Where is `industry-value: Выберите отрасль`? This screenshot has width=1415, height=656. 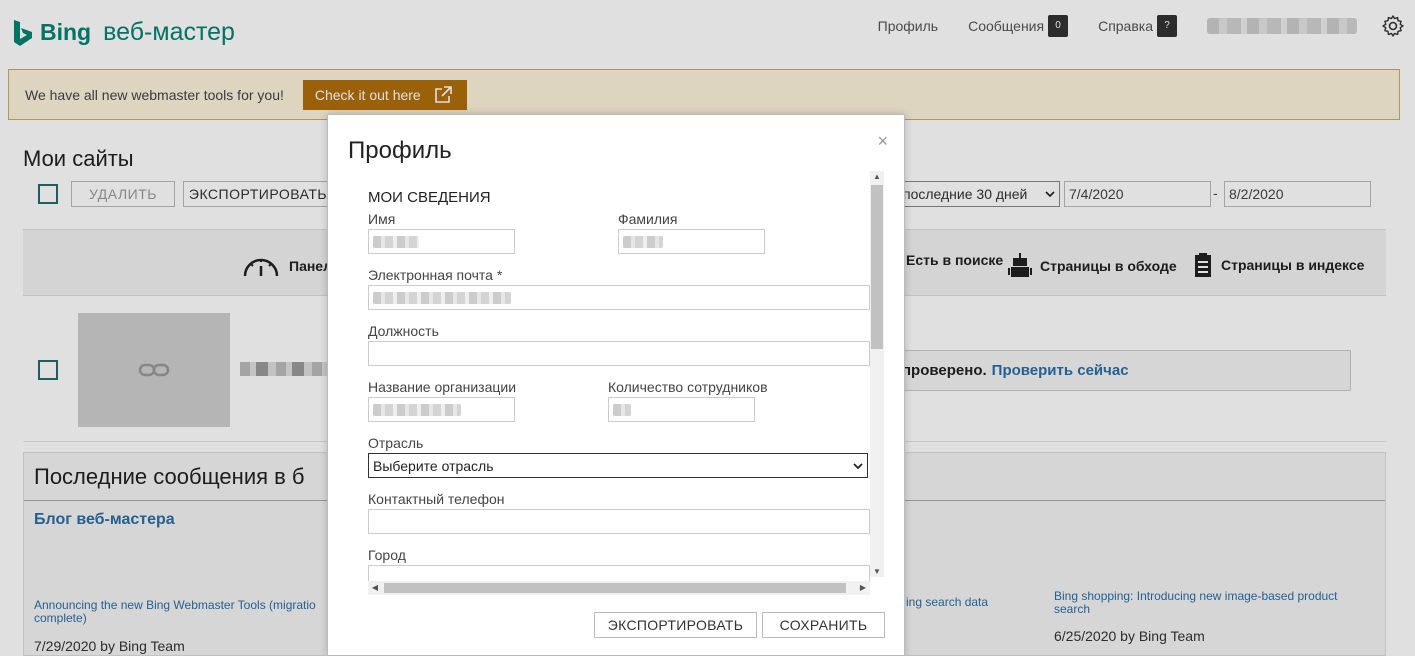 industry-value: Выберите отрасль is located at coordinates (433, 465).